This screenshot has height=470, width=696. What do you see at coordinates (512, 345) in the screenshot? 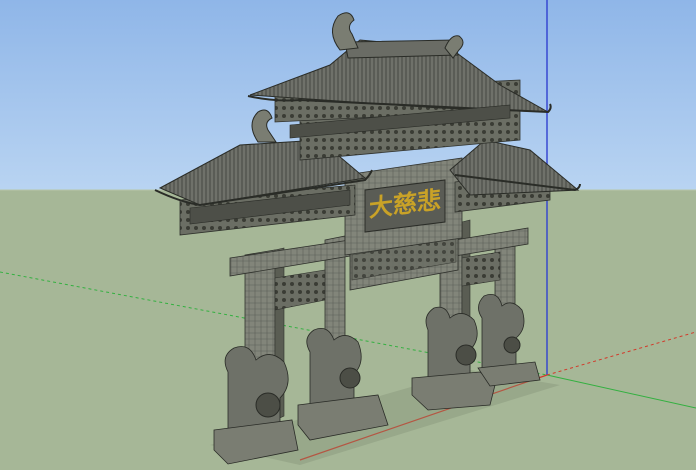
I see `right-back-drum-carving` at bounding box center [512, 345].